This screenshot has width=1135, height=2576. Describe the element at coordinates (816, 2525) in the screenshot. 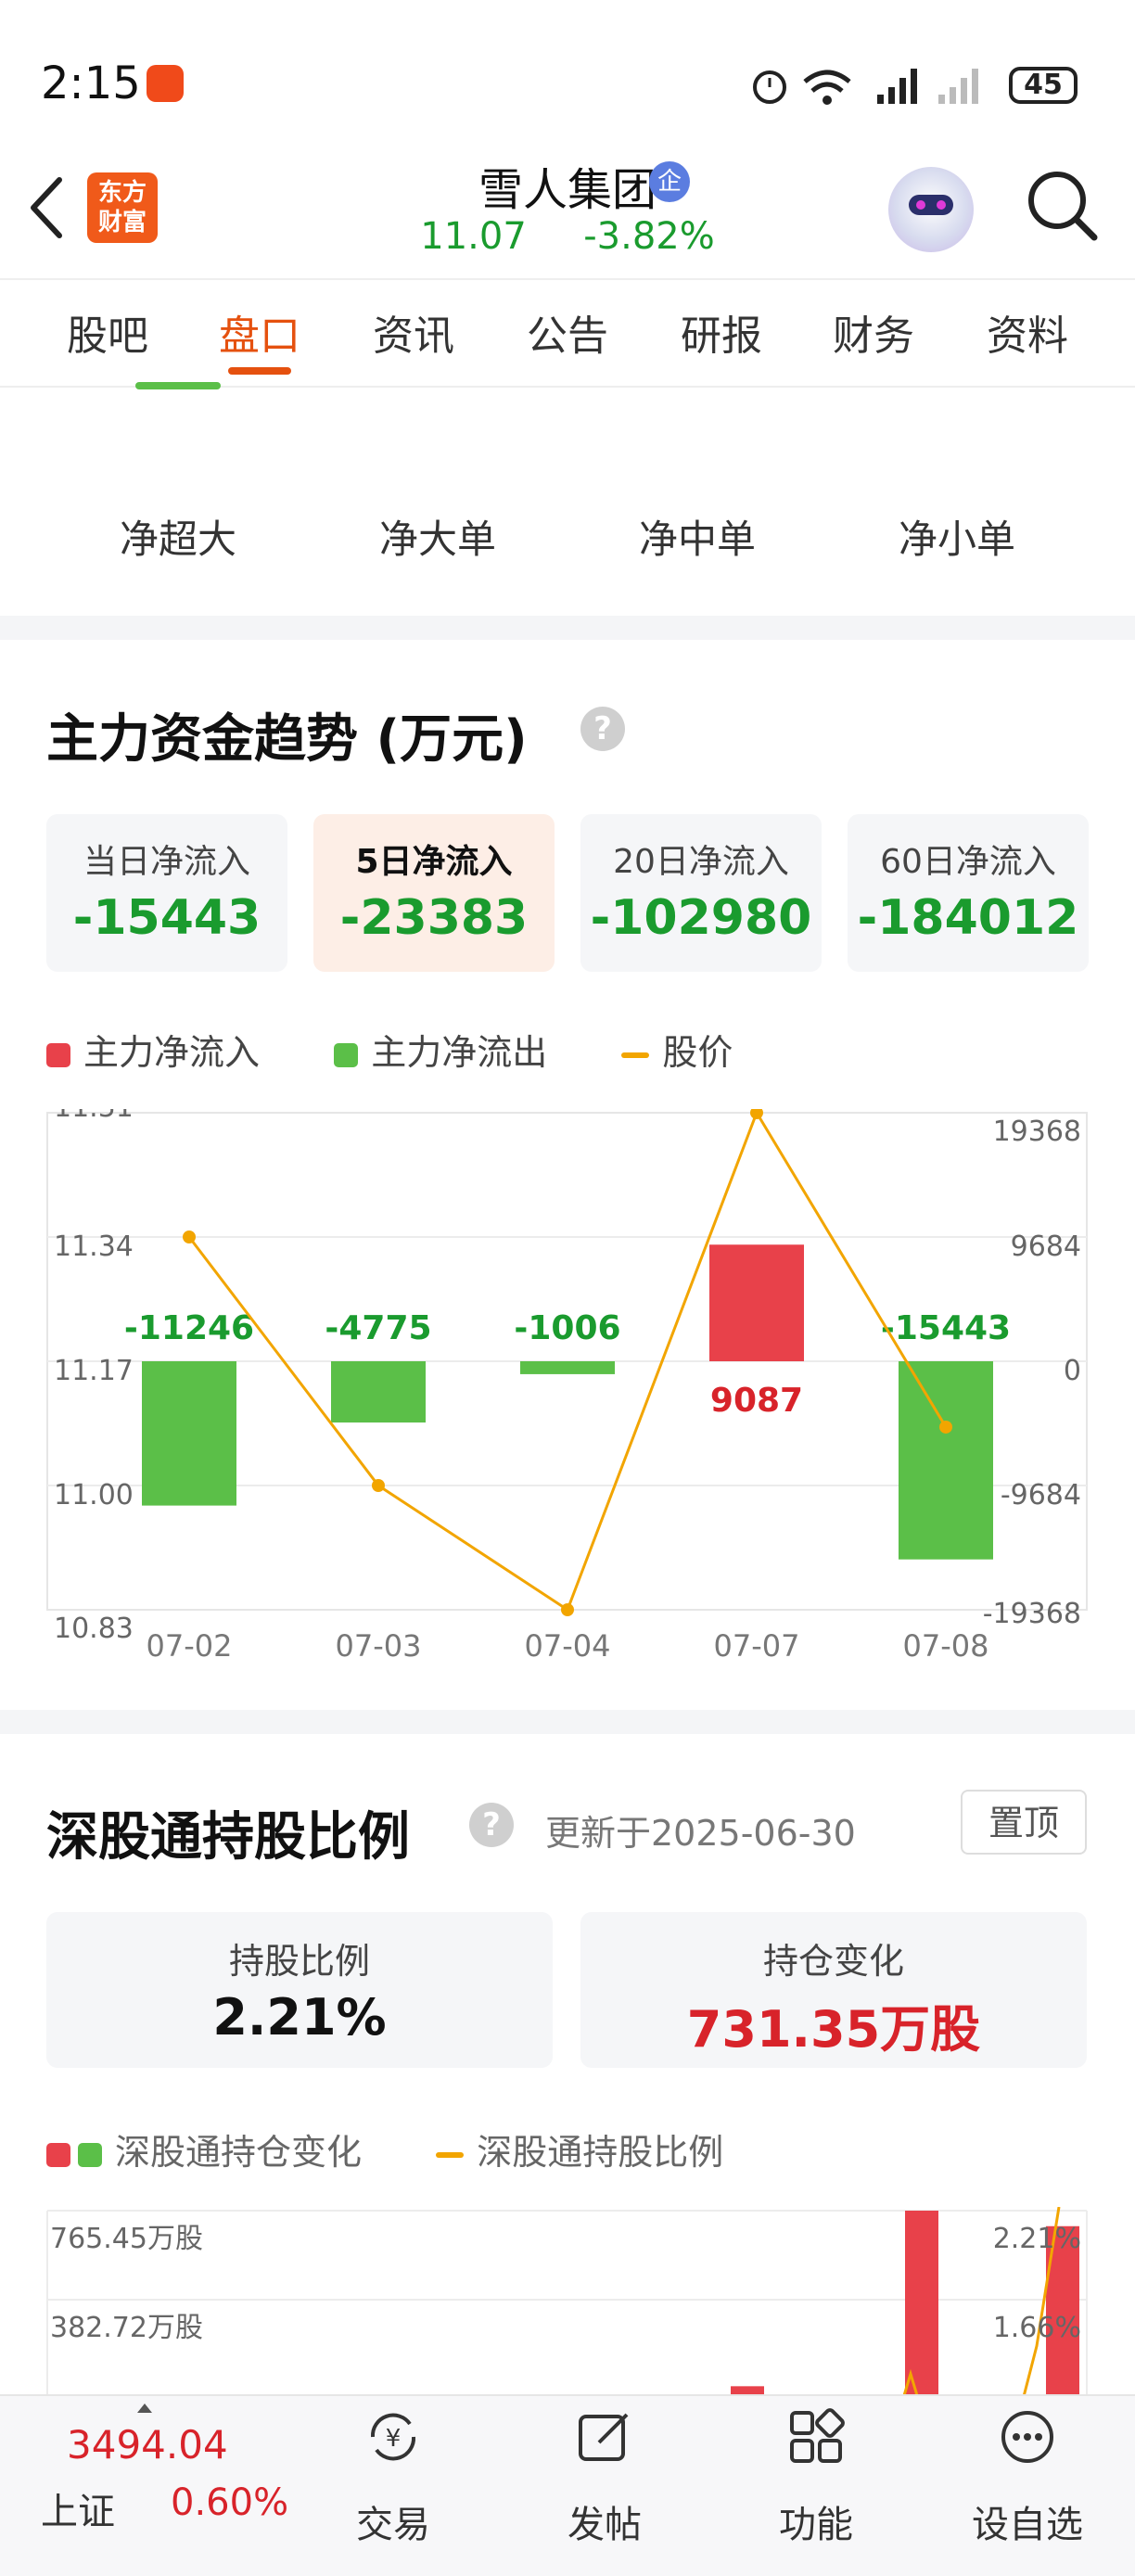

I see `nav-functions-label: 功能` at that location.